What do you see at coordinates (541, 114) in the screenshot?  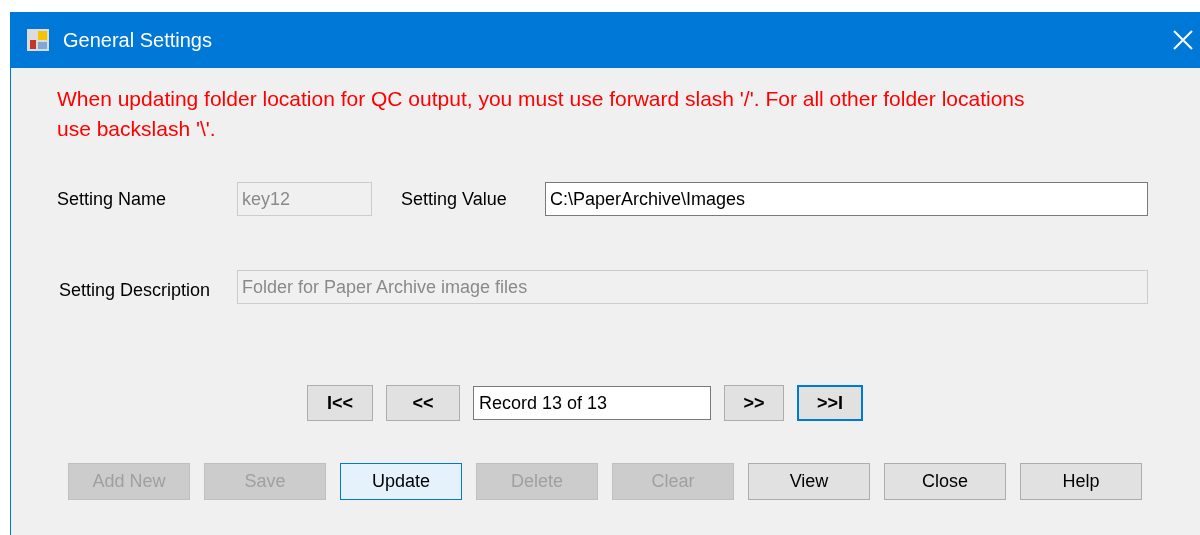 I see `warning-message: When updating folder location for QC output, you must use forward slash '/'. For all other folder locations use backslash '\'.` at bounding box center [541, 114].